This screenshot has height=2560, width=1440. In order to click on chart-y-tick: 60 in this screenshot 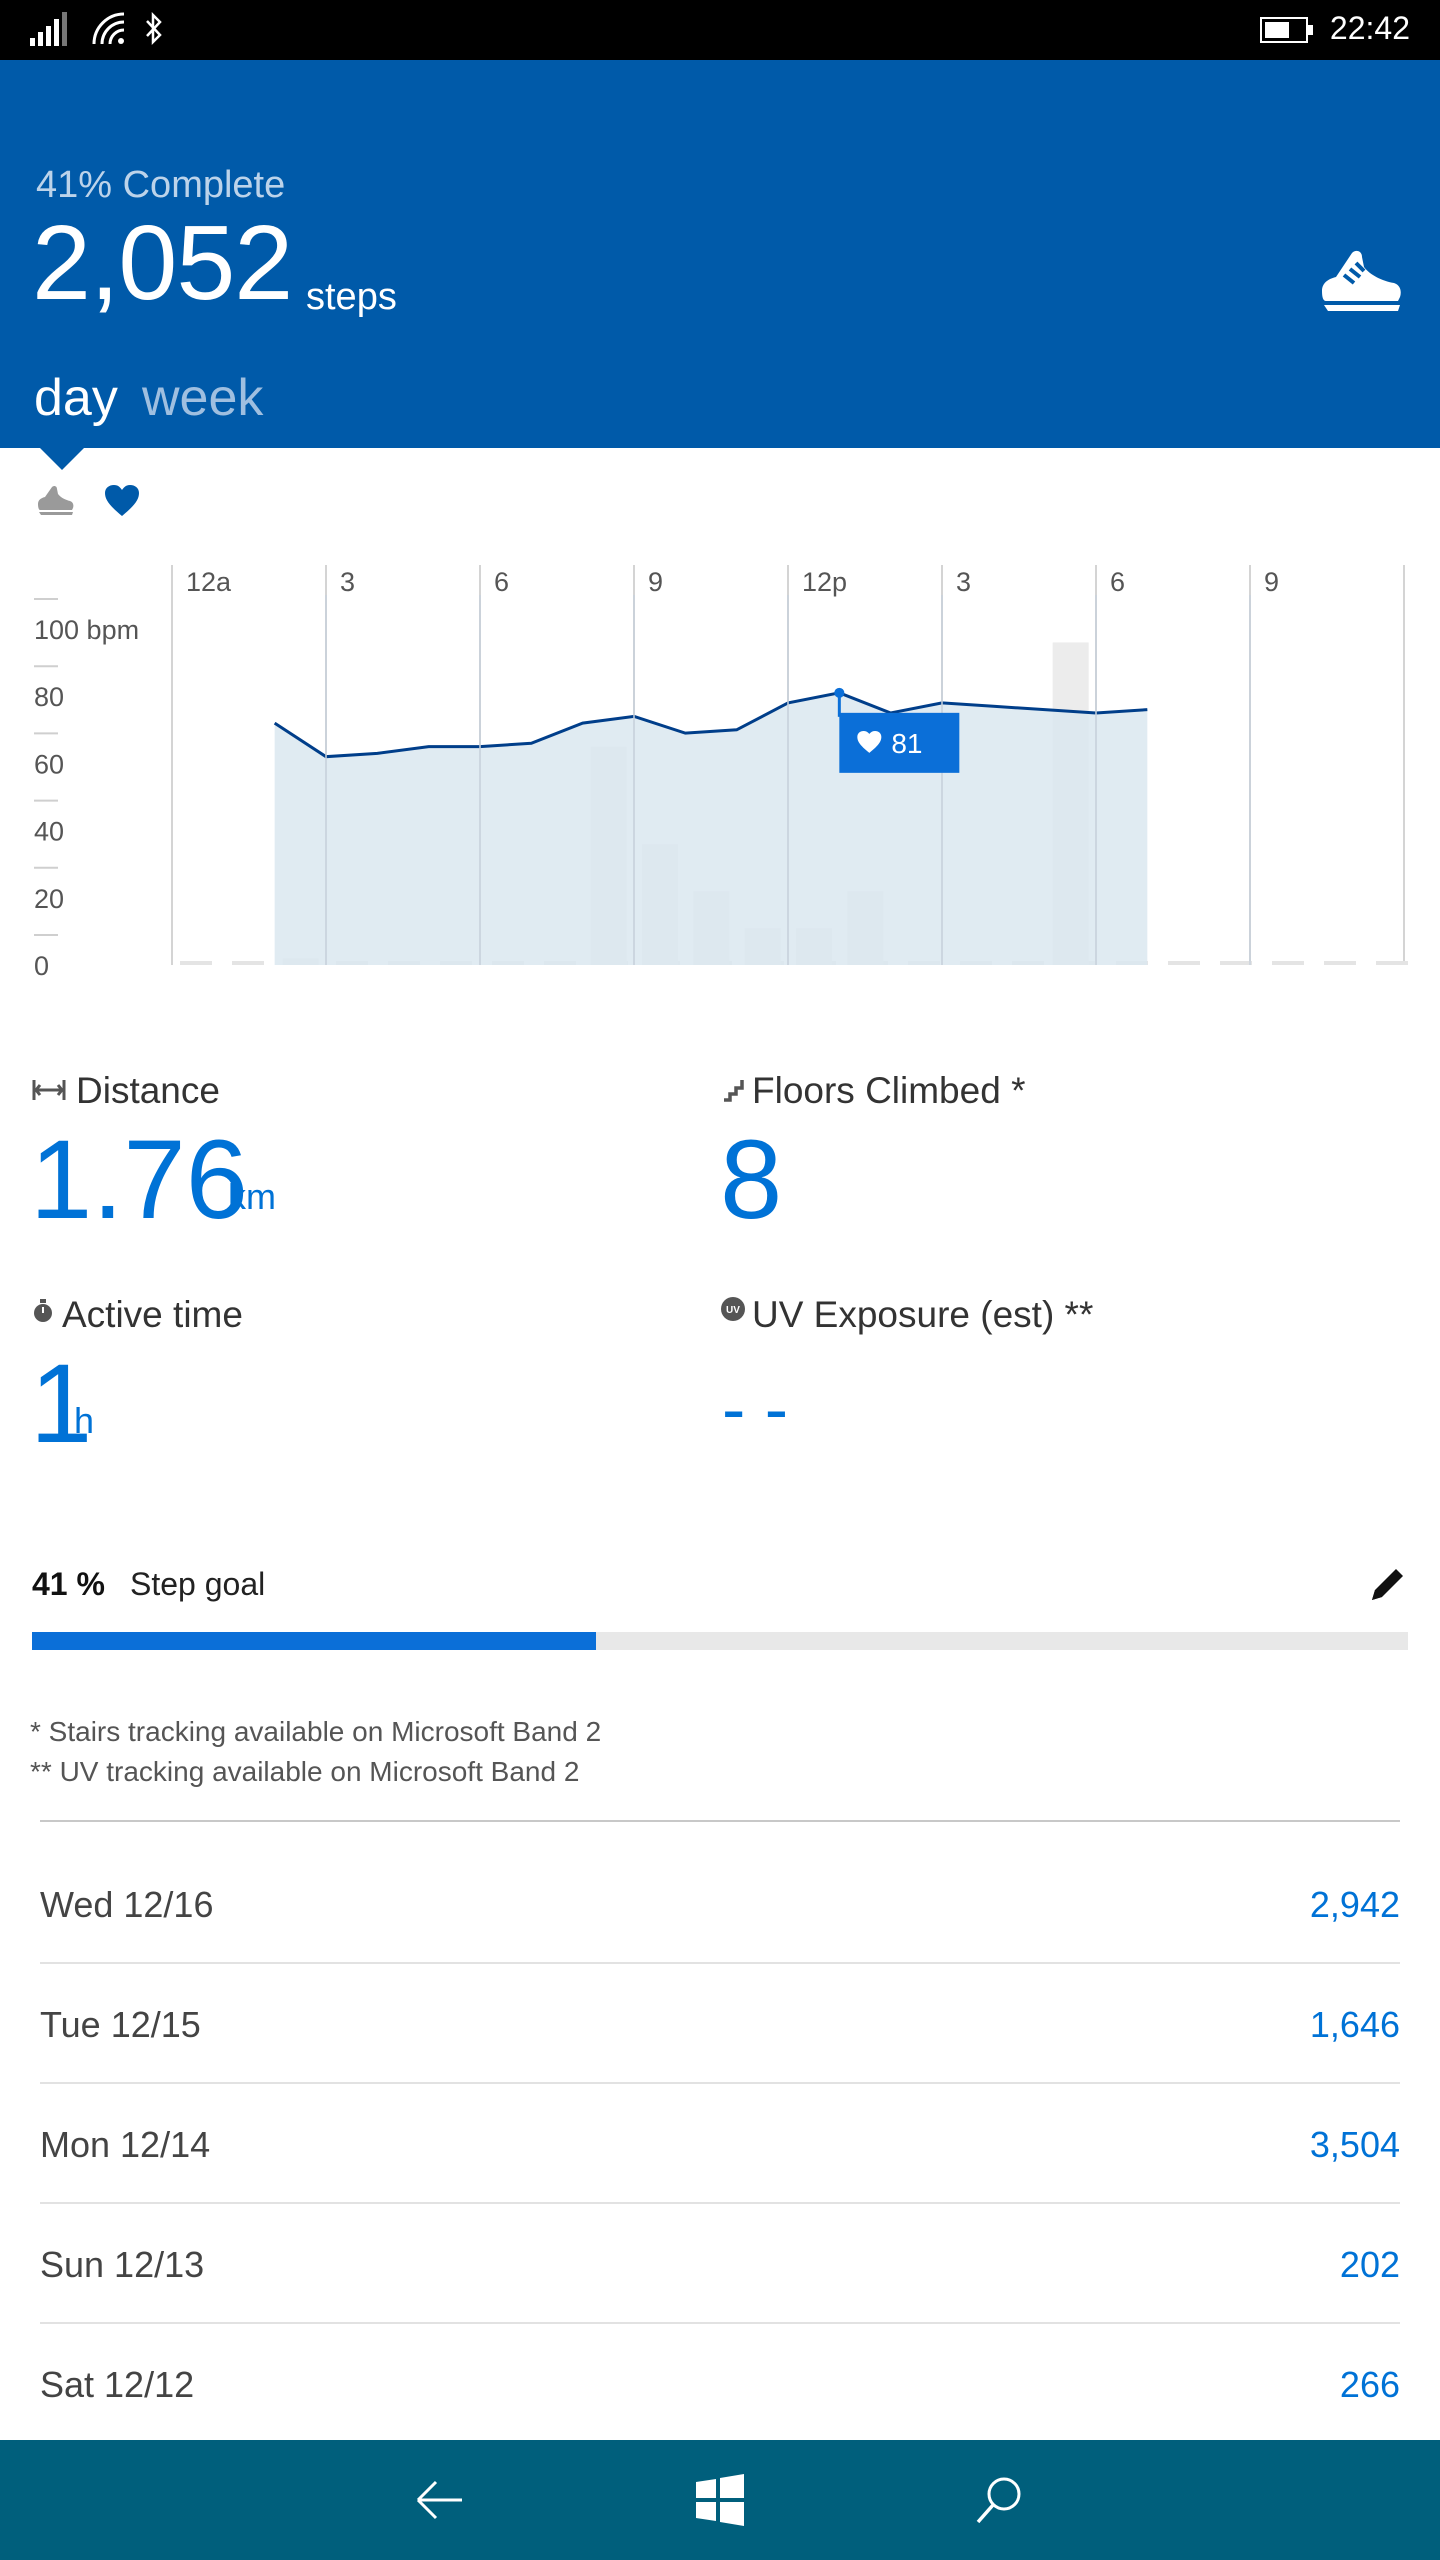, I will do `click(49, 764)`.